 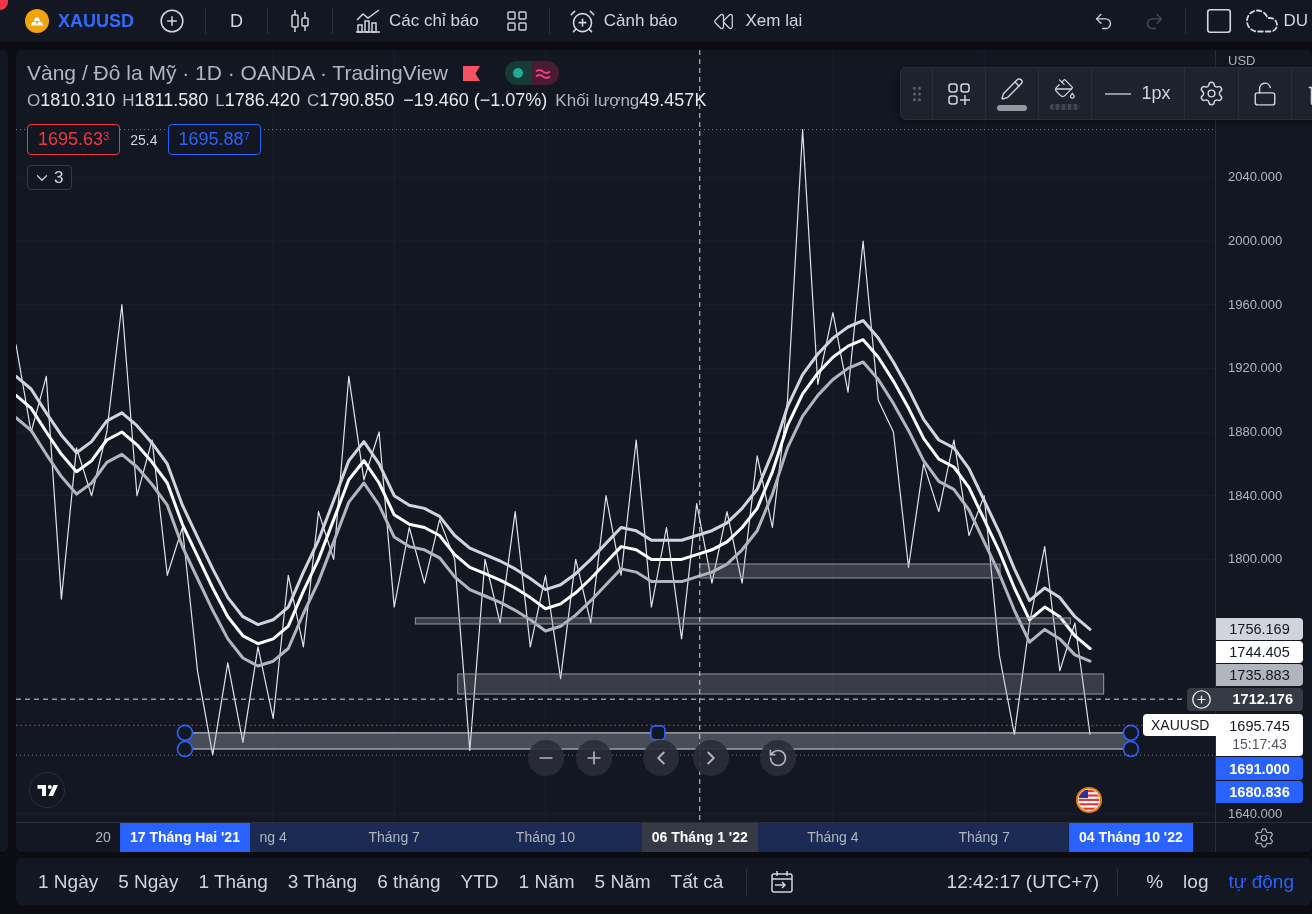 I want to click on price-tick-label: 1640.000, so click(x=1255, y=814).